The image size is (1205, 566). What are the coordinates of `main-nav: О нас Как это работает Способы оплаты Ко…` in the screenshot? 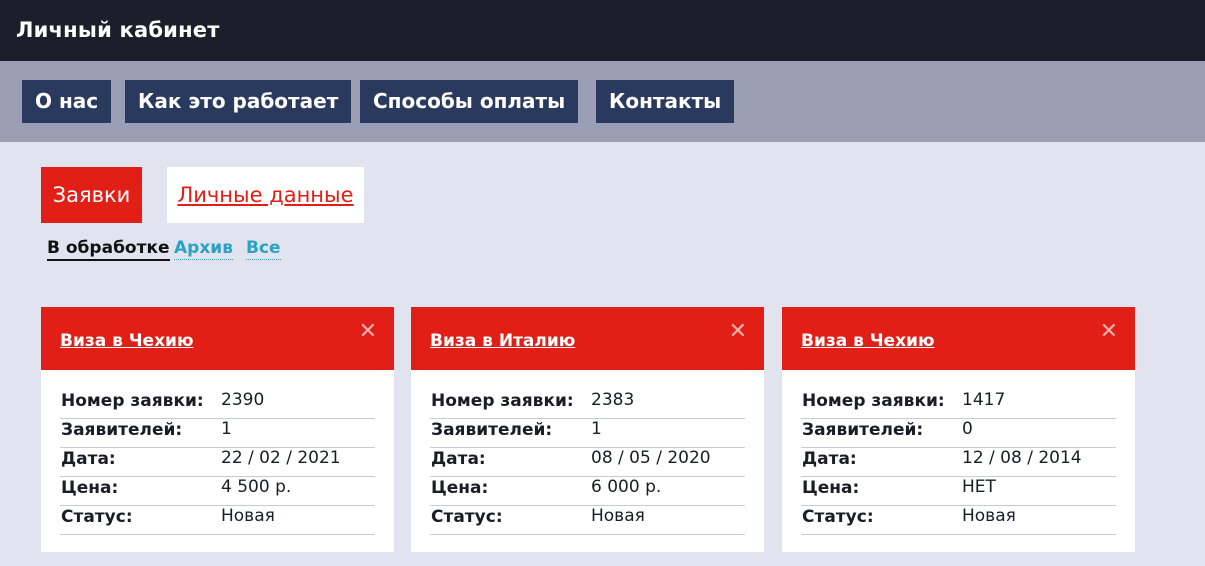 It's located at (602, 101).